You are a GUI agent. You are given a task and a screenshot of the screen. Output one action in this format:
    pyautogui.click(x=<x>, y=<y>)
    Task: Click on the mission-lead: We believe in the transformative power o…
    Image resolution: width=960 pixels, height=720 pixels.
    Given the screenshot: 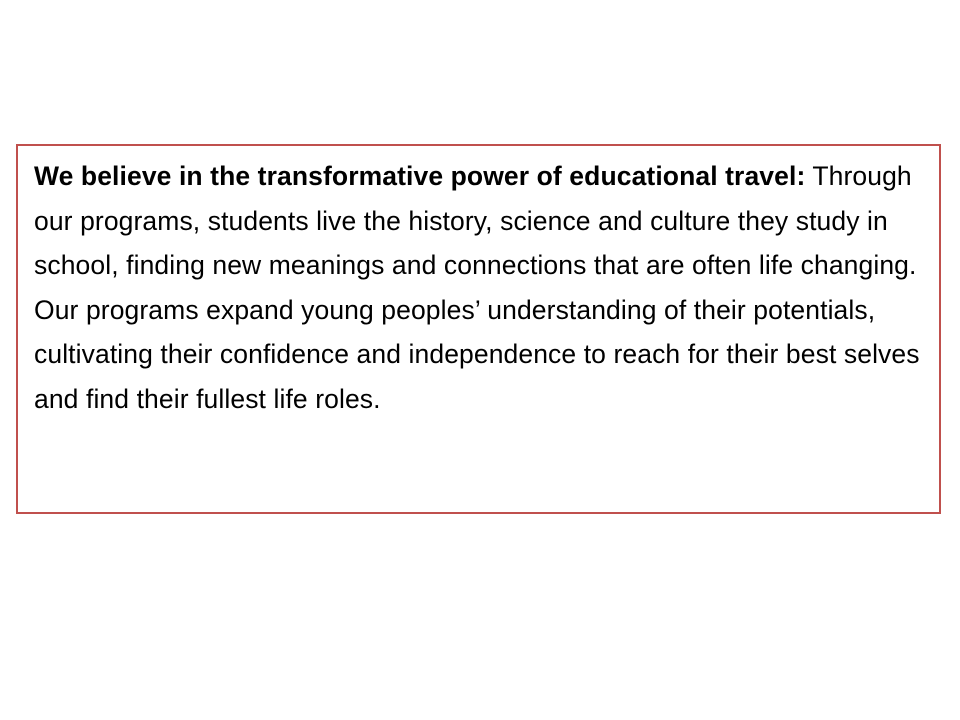 What is the action you would take?
    pyautogui.click(x=420, y=176)
    